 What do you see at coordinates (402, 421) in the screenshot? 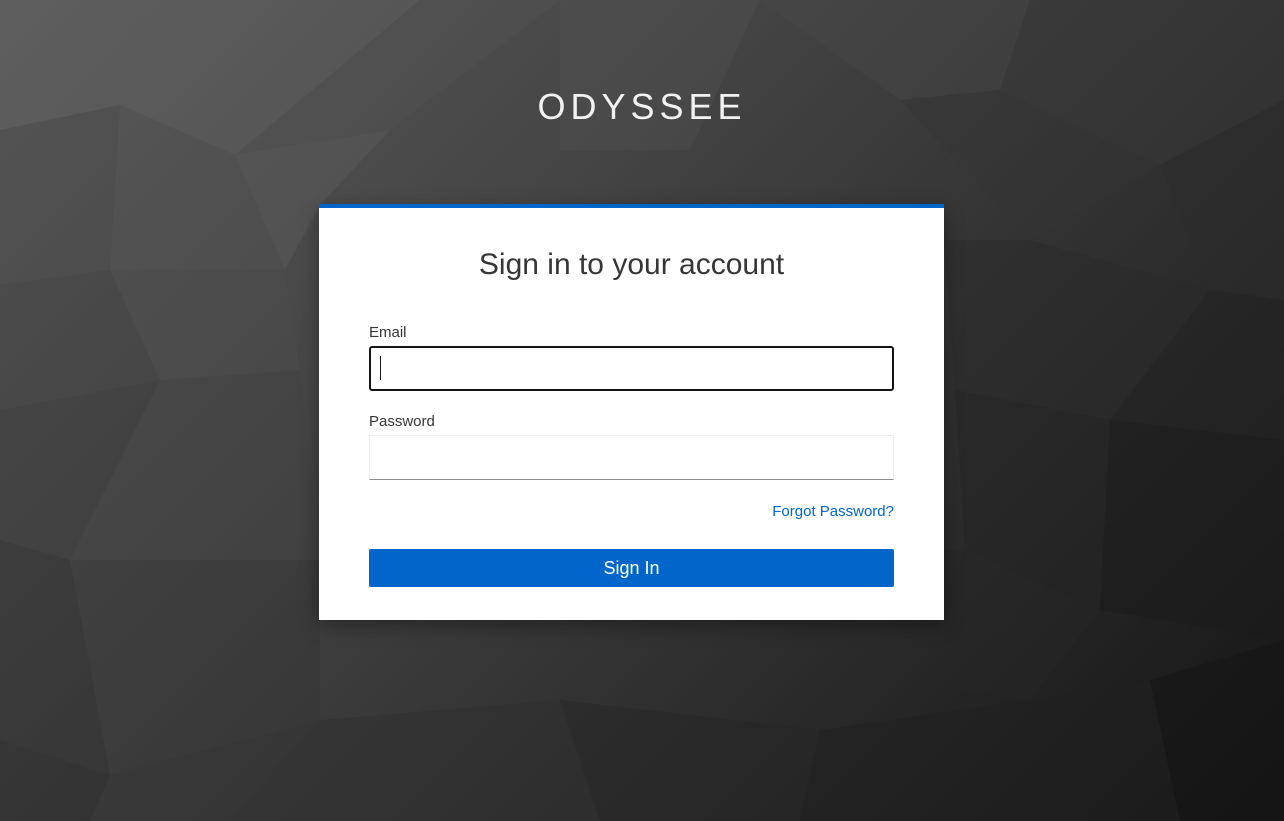
I see `password-label: Password` at bounding box center [402, 421].